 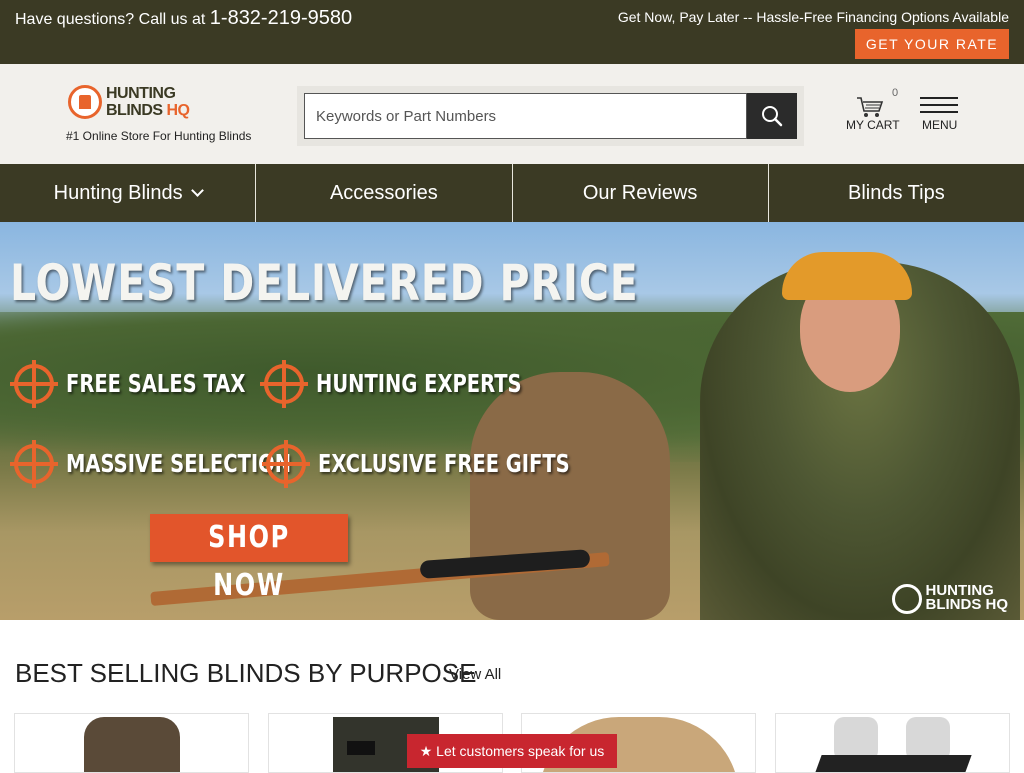 I want to click on cart-button: 0 MY CART, so click(x=874, y=111).